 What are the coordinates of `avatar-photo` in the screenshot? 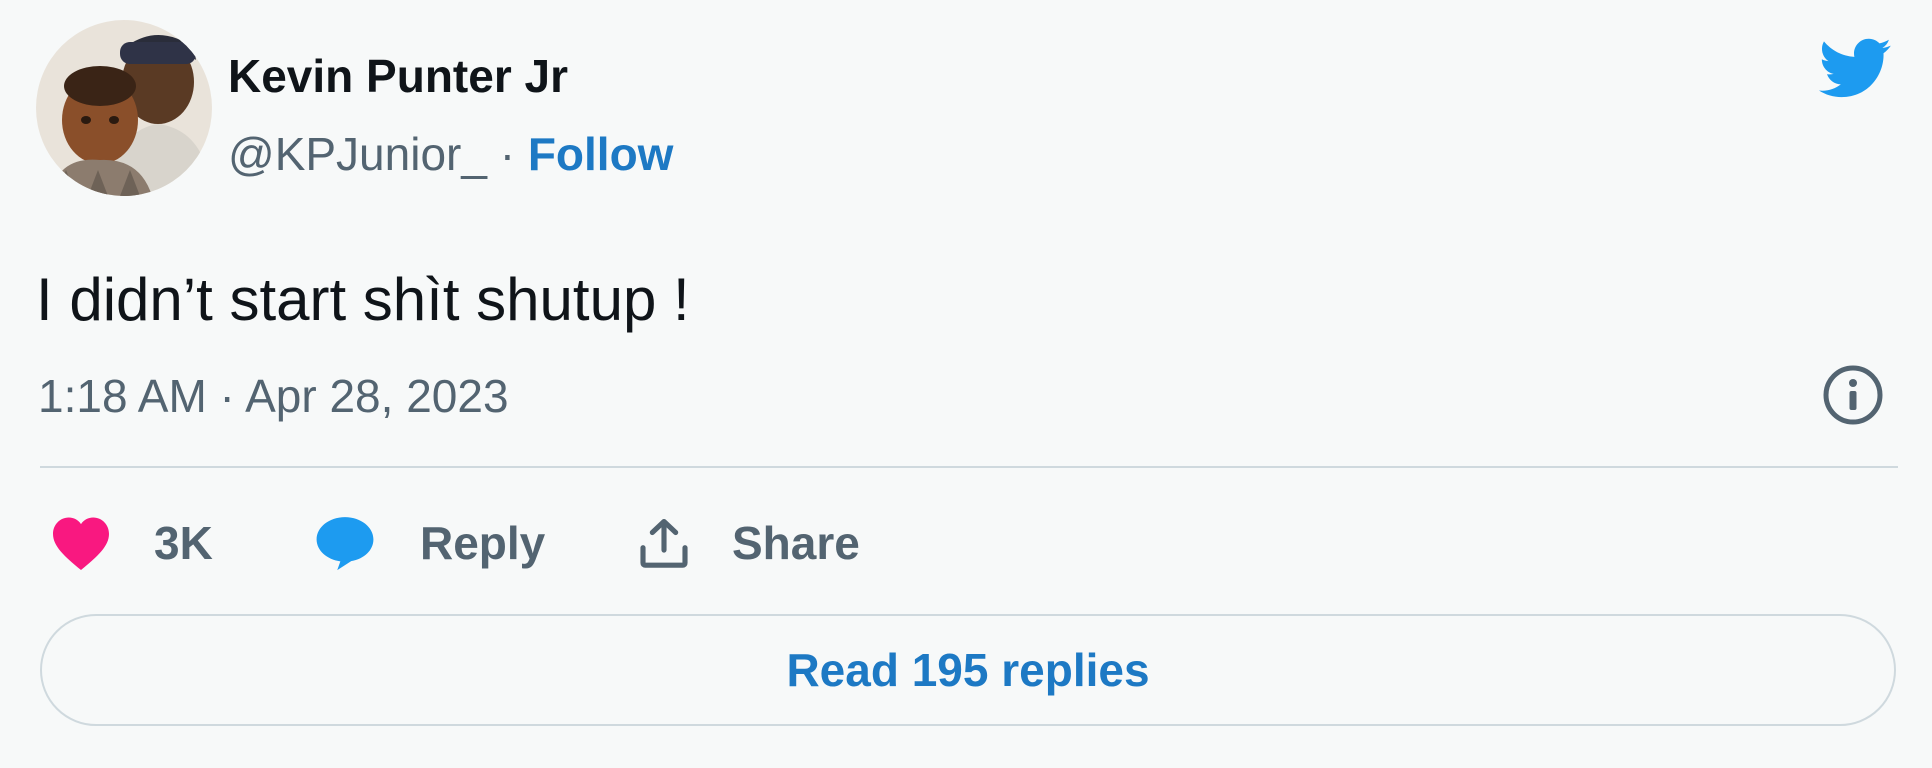 It's located at (124, 108).